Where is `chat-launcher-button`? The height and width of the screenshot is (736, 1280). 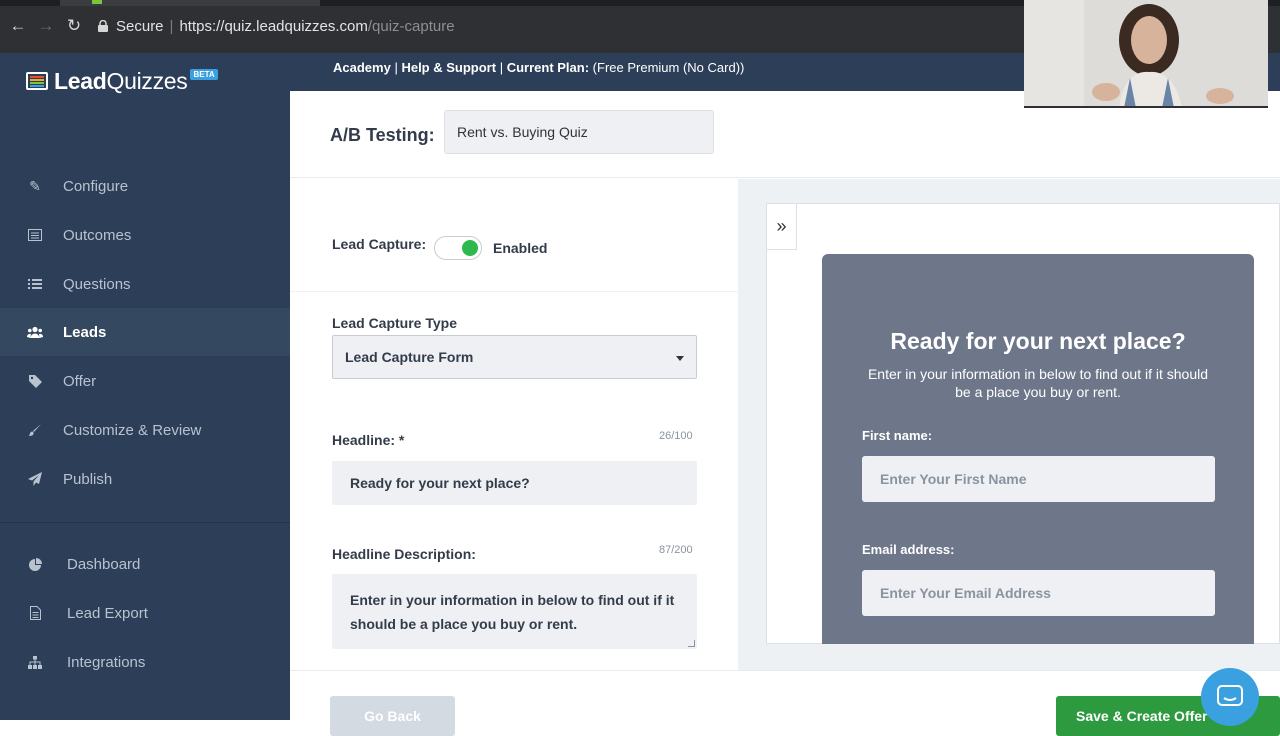
chat-launcher-button is located at coordinates (1230, 697).